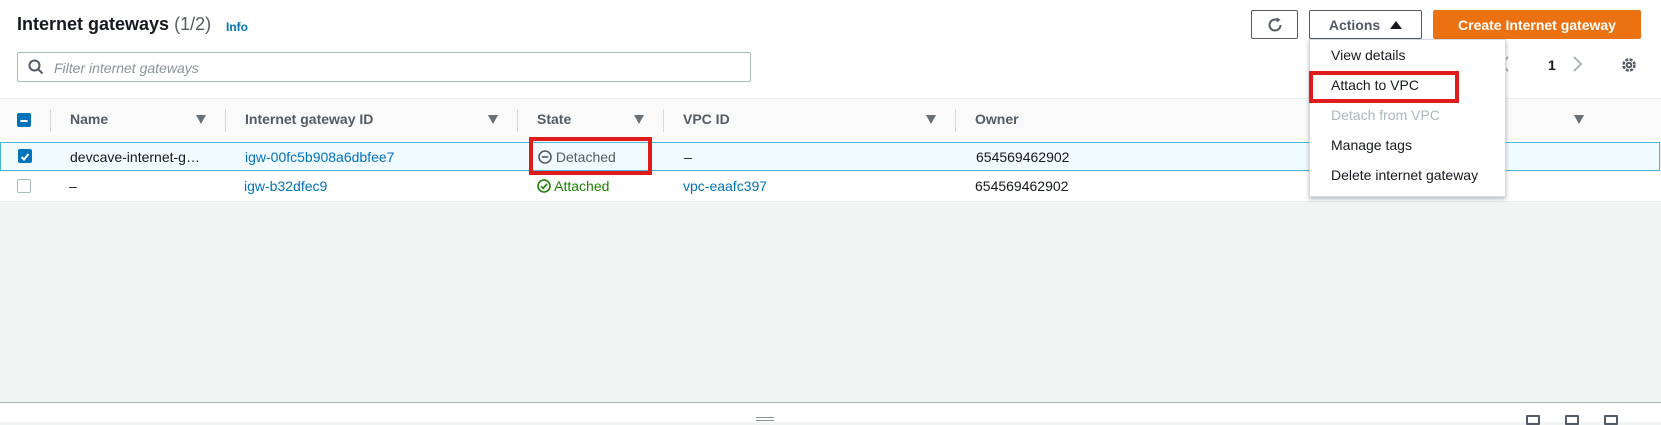  I want to click on detached-status-icon, so click(545, 157).